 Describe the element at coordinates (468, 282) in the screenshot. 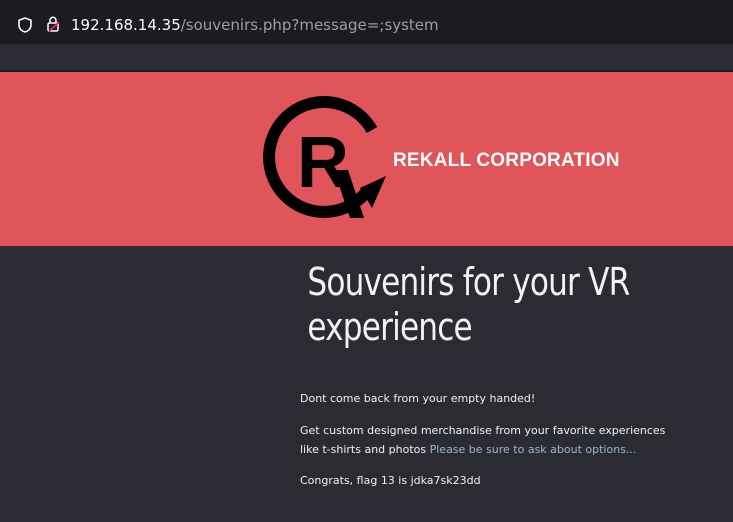

I see `page-title-line1: Souvenirs for your VR` at that location.